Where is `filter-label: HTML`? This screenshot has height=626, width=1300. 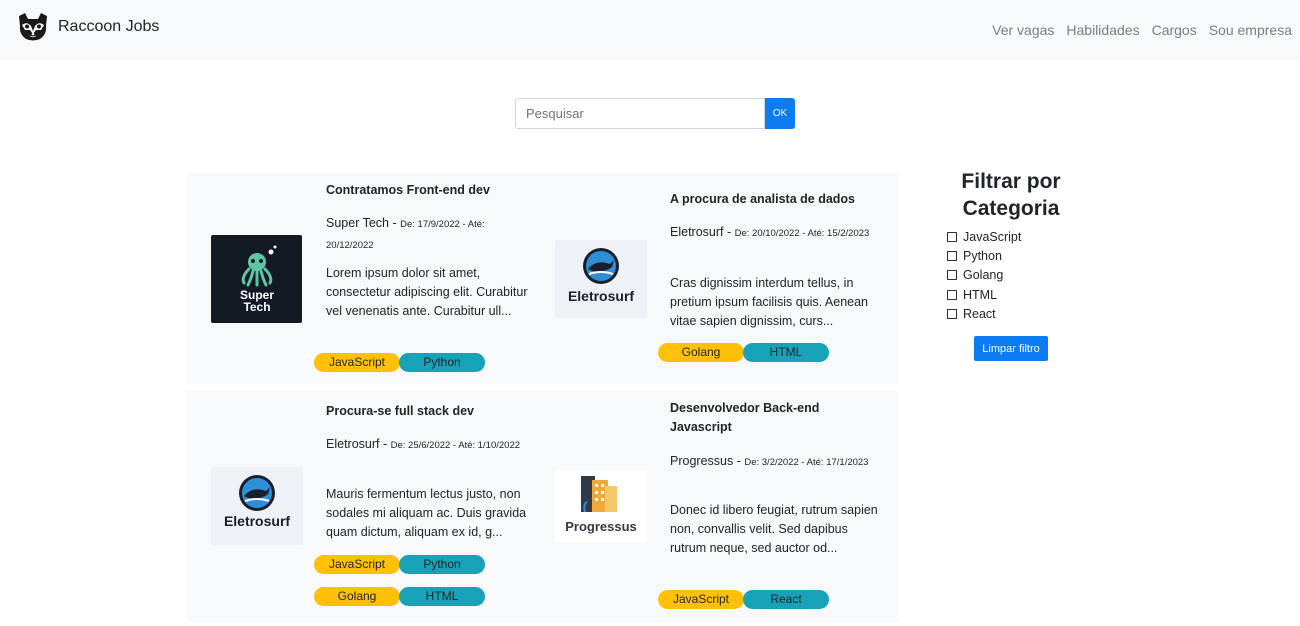
filter-label: HTML is located at coordinates (980, 295).